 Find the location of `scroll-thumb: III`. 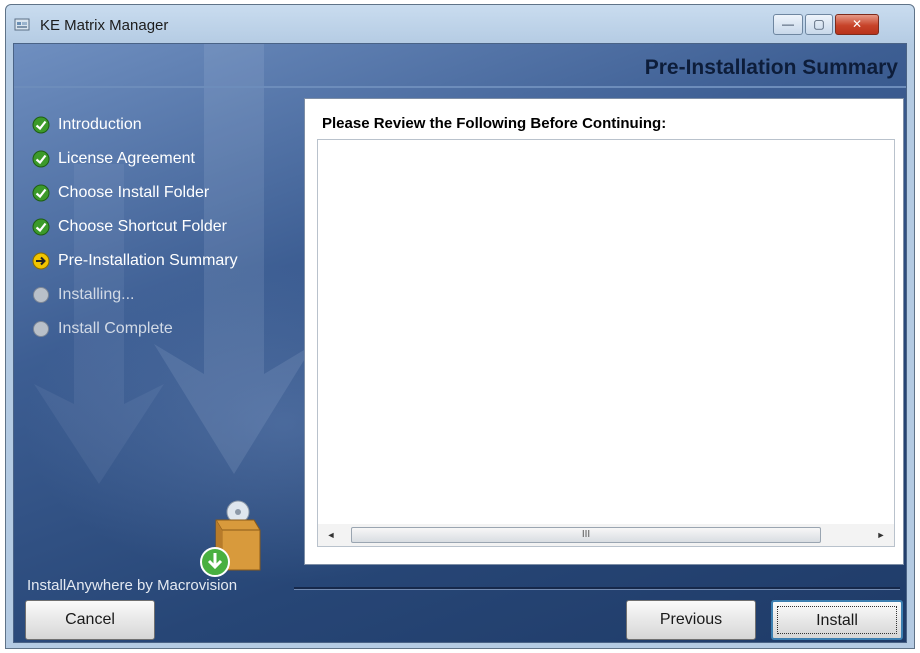

scroll-thumb: III is located at coordinates (586, 535).